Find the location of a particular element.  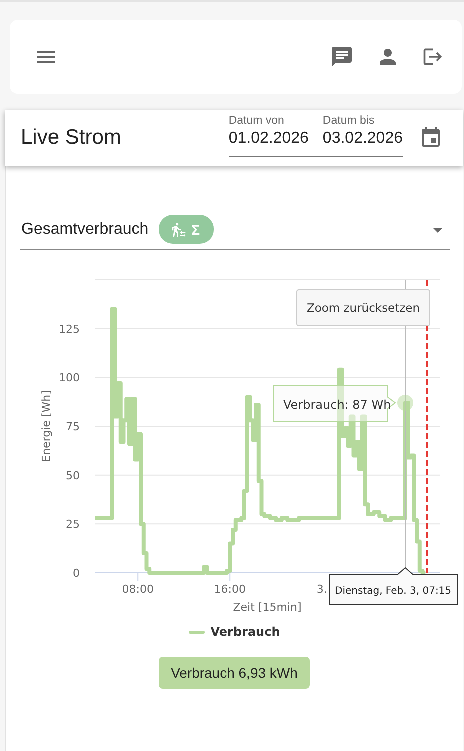

date-label: Datum von is located at coordinates (257, 121).